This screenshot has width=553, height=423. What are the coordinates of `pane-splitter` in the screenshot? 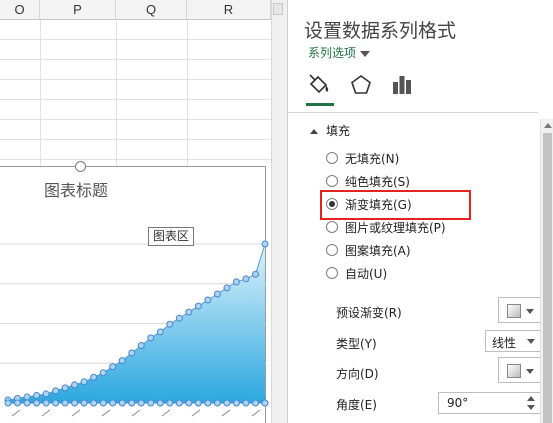 It's located at (279, 211).